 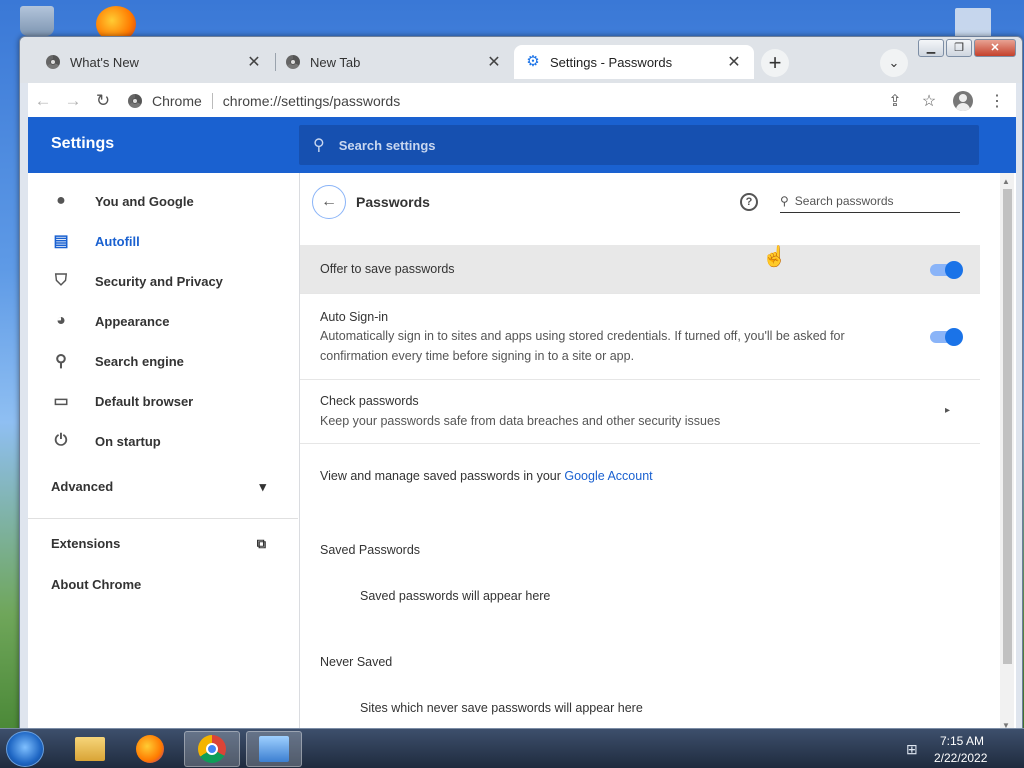 What do you see at coordinates (442, 476) in the screenshot?
I see `manage-text: View and manage saved passwords in your` at bounding box center [442, 476].